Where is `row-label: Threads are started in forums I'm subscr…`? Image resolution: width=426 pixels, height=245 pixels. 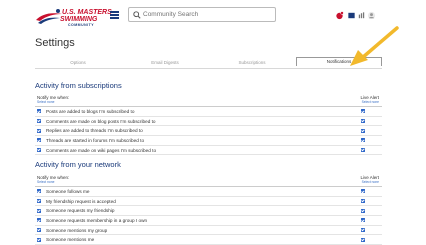
row-label: Threads are started in forums I'm subscr… is located at coordinates (95, 141).